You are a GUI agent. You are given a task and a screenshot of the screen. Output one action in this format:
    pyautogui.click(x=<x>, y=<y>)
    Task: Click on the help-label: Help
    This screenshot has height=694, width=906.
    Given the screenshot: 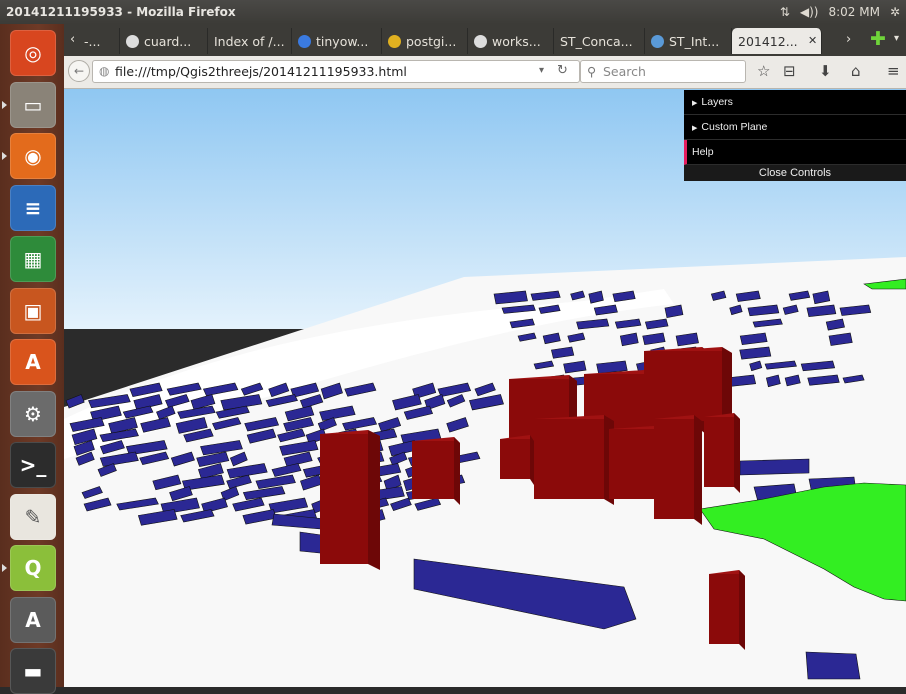 What is the action you would take?
    pyautogui.click(x=703, y=152)
    